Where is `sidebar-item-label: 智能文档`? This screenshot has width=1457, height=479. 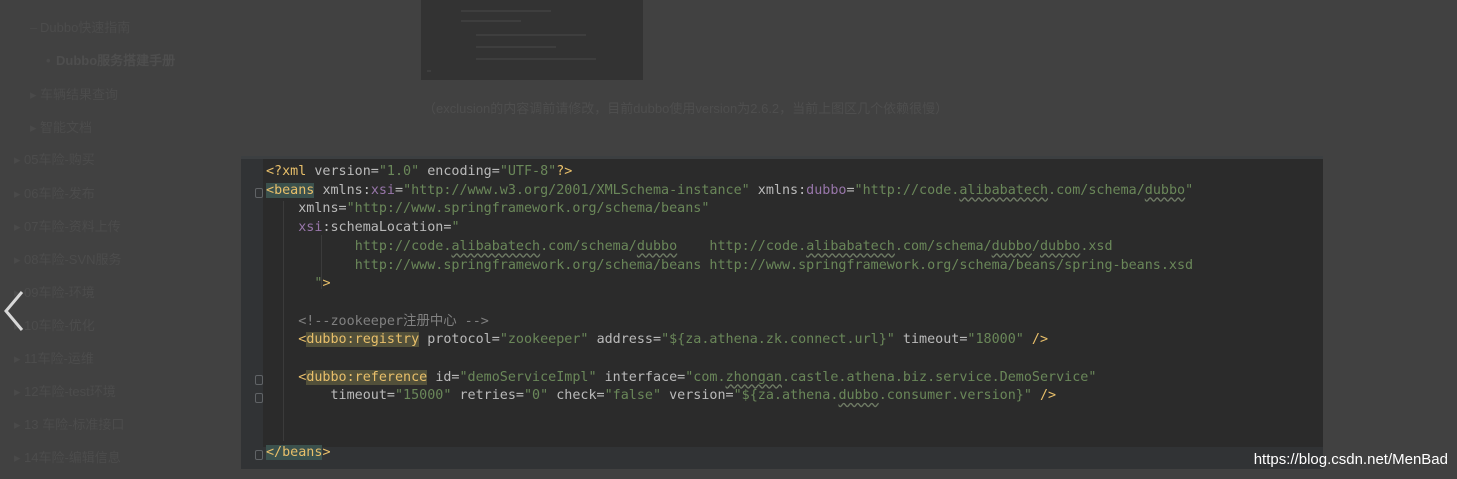
sidebar-item-label: 智能文档 is located at coordinates (66, 127).